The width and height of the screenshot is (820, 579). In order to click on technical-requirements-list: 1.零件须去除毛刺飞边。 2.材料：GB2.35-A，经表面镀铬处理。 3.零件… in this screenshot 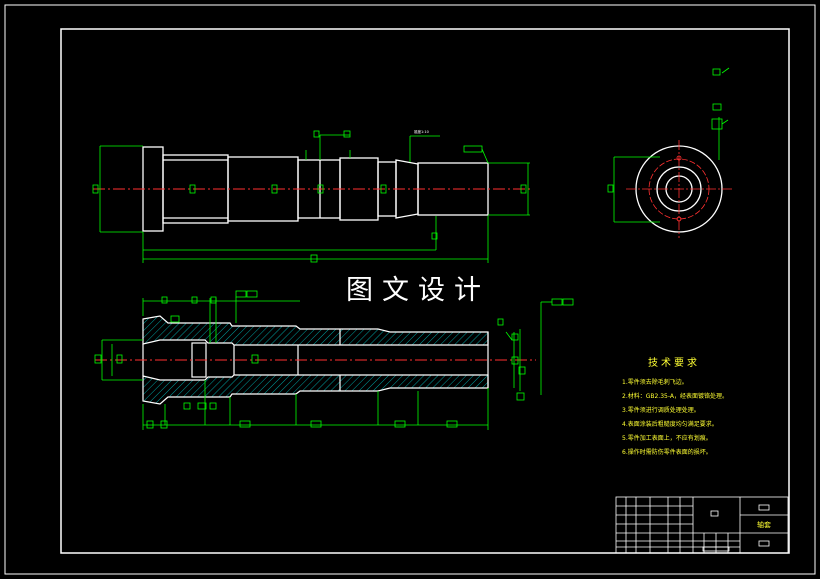, I will do `click(675, 418)`.